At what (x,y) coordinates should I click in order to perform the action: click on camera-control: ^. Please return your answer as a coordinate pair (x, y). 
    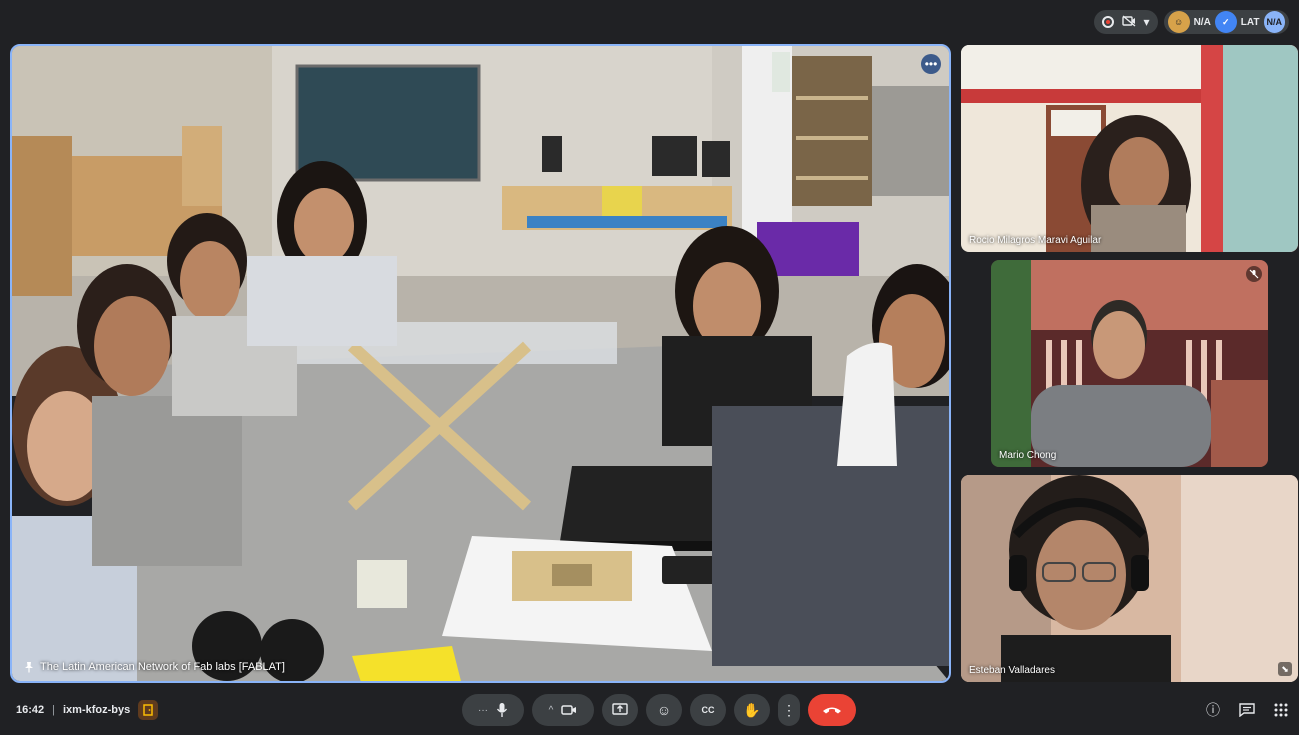
    Looking at the image, I should click on (563, 710).